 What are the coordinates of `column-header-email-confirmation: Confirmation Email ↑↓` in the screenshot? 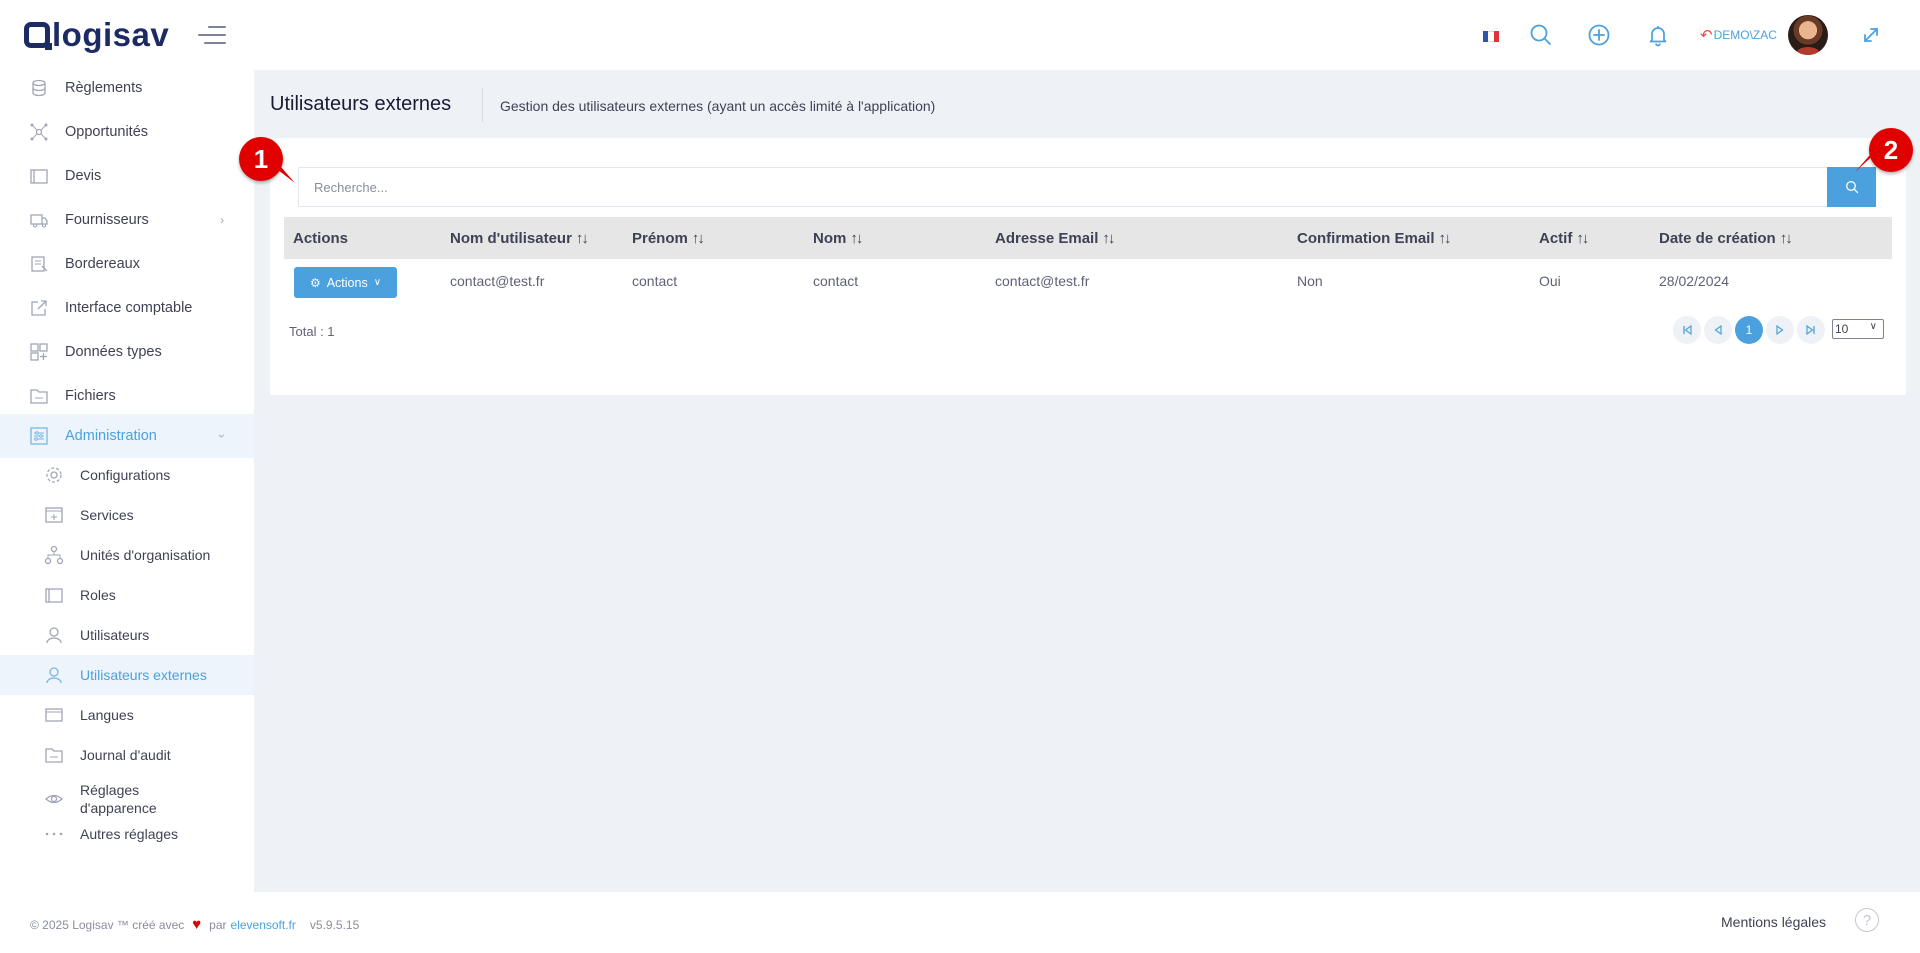 It's located at (1374, 238).